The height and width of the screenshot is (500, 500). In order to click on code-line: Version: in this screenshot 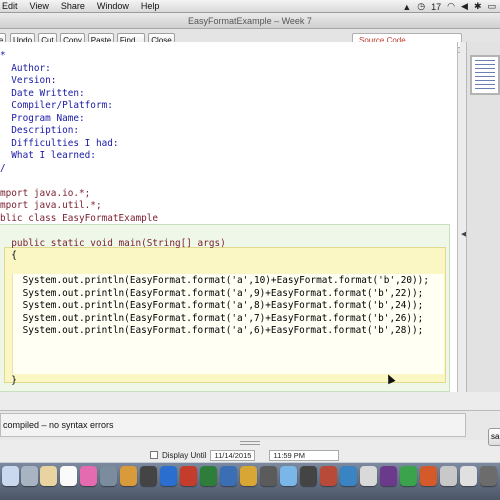, I will do `click(28, 81)`.